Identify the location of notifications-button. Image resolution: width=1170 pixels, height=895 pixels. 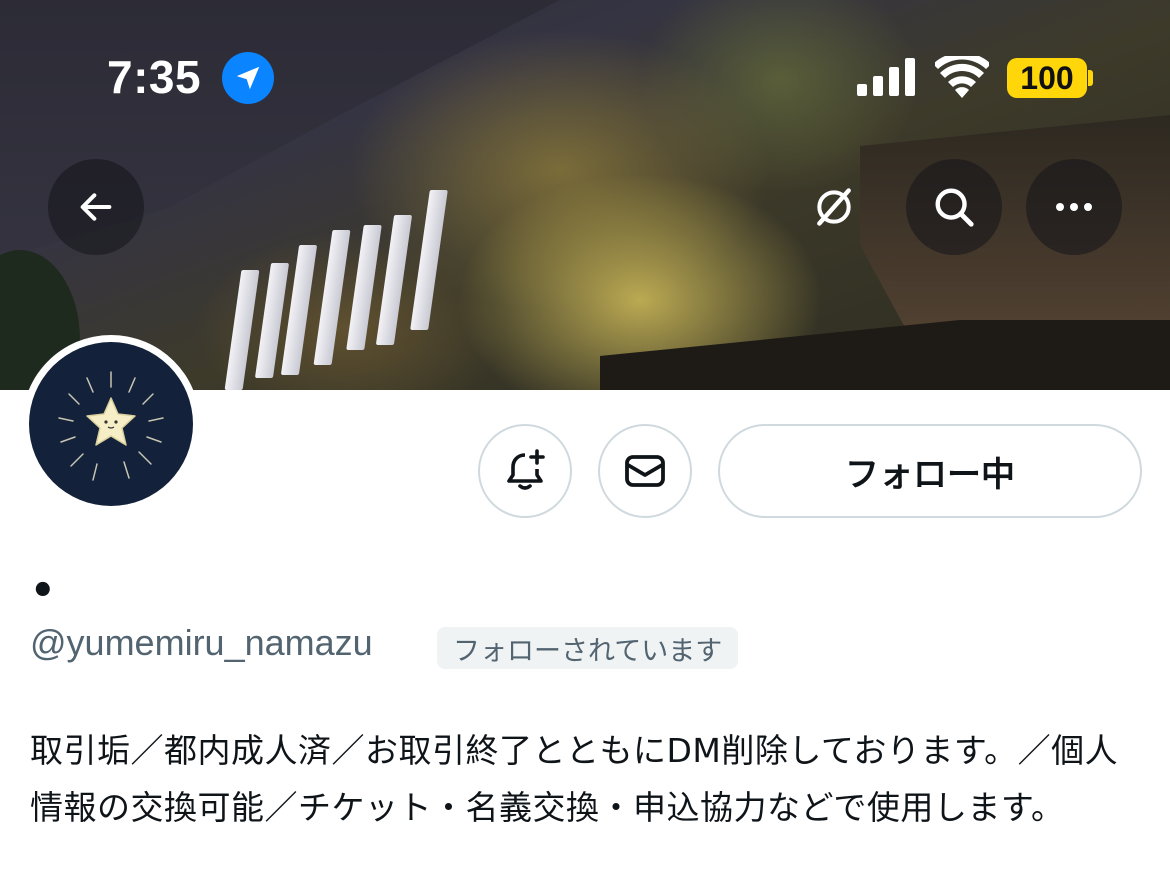
(525, 471).